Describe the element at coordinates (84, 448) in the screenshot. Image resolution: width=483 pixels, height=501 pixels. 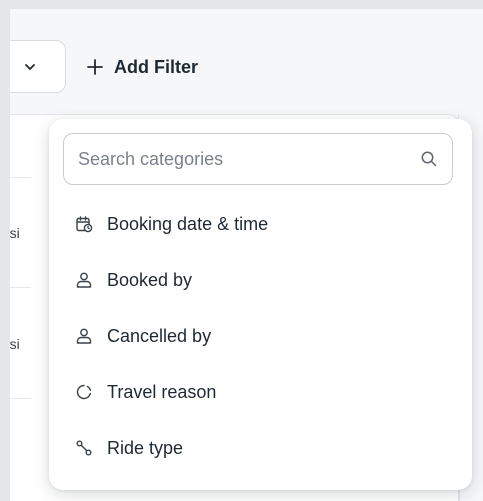
I see `route-icon` at that location.